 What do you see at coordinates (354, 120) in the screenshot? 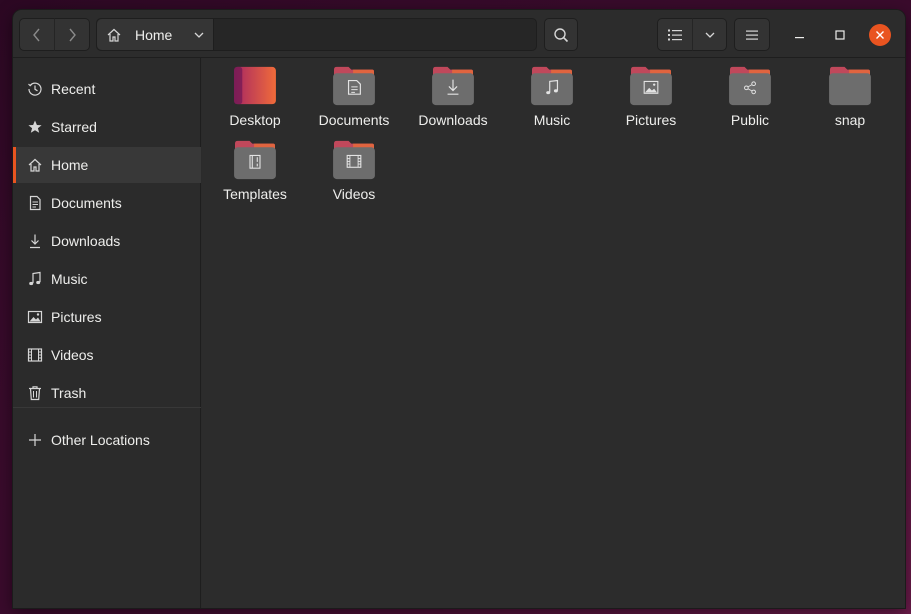
I see `file-name: Documents` at bounding box center [354, 120].